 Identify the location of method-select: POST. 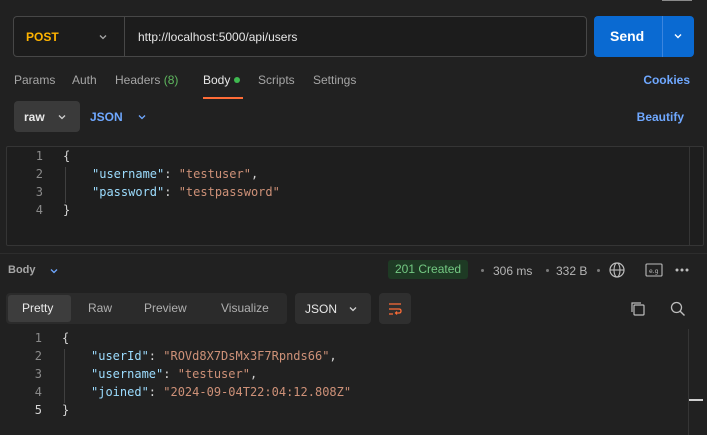
(69, 36).